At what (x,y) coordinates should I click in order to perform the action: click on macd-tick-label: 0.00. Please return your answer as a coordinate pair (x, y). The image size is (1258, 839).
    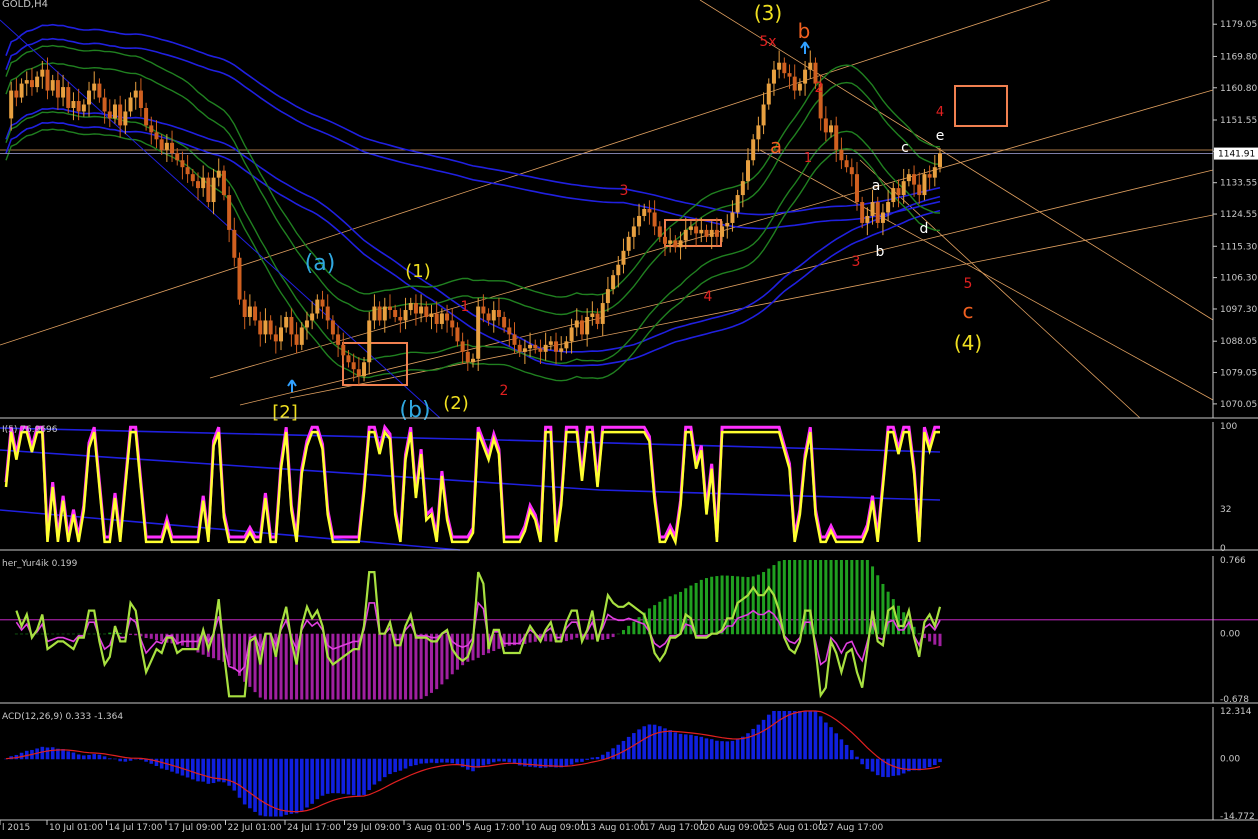
    Looking at the image, I should click on (1230, 760).